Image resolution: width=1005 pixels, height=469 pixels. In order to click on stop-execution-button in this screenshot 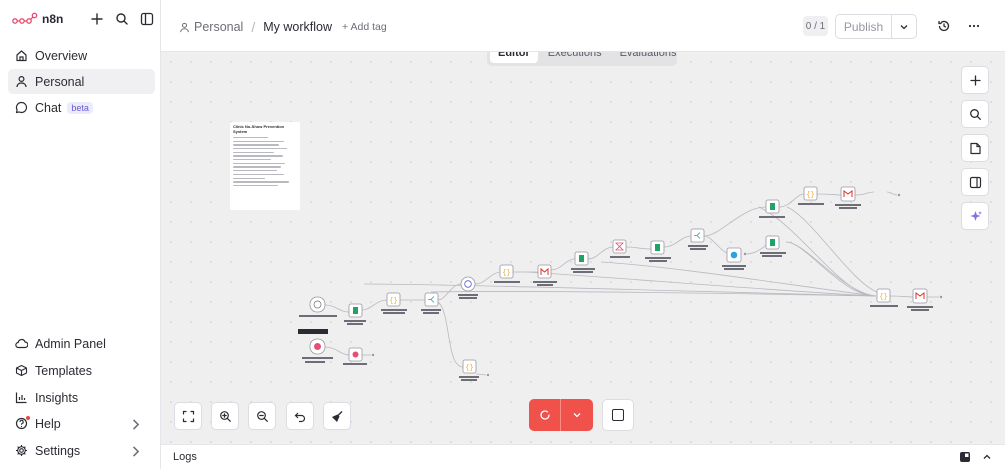, I will do `click(618, 415)`.